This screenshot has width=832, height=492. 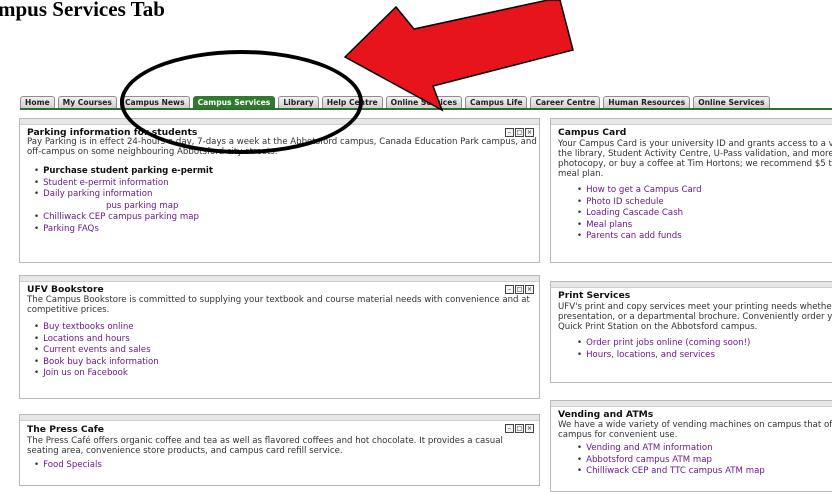 I want to click on annotation-arrow-shape, so click(x=458, y=56).